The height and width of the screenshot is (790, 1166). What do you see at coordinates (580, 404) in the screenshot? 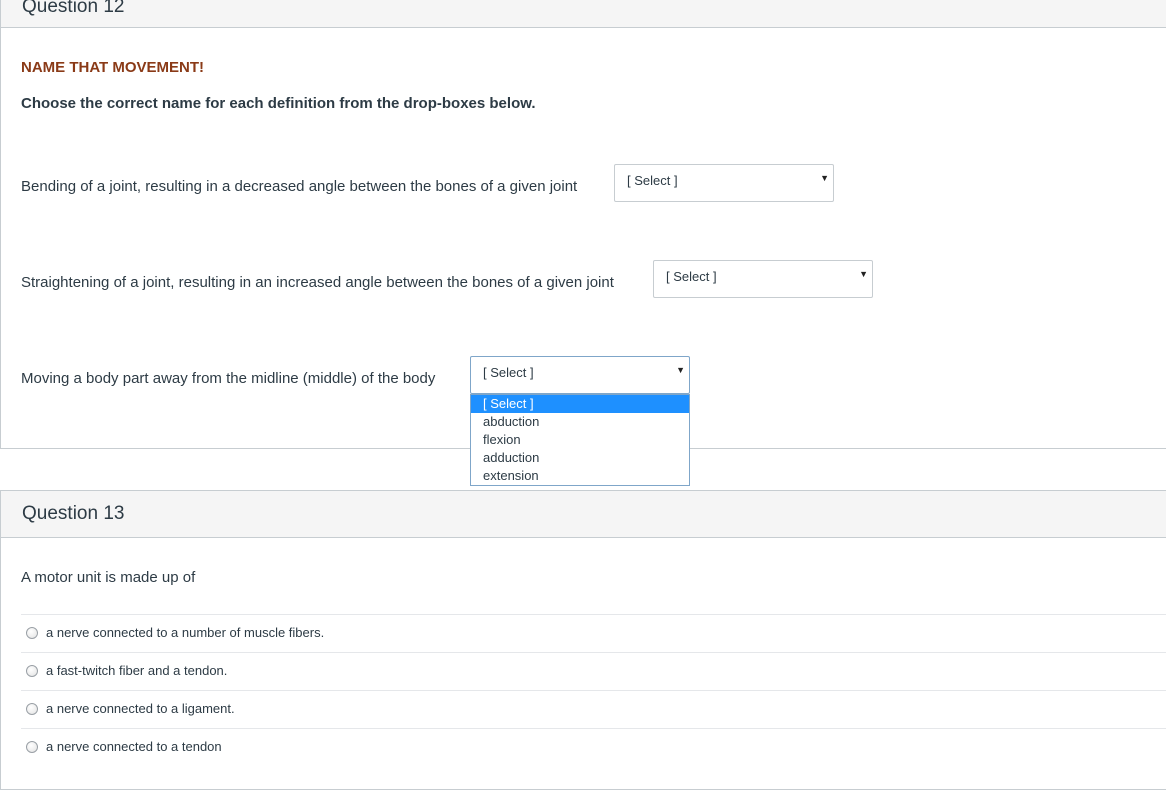
I see `dropdown-option: [ Select ]` at bounding box center [580, 404].